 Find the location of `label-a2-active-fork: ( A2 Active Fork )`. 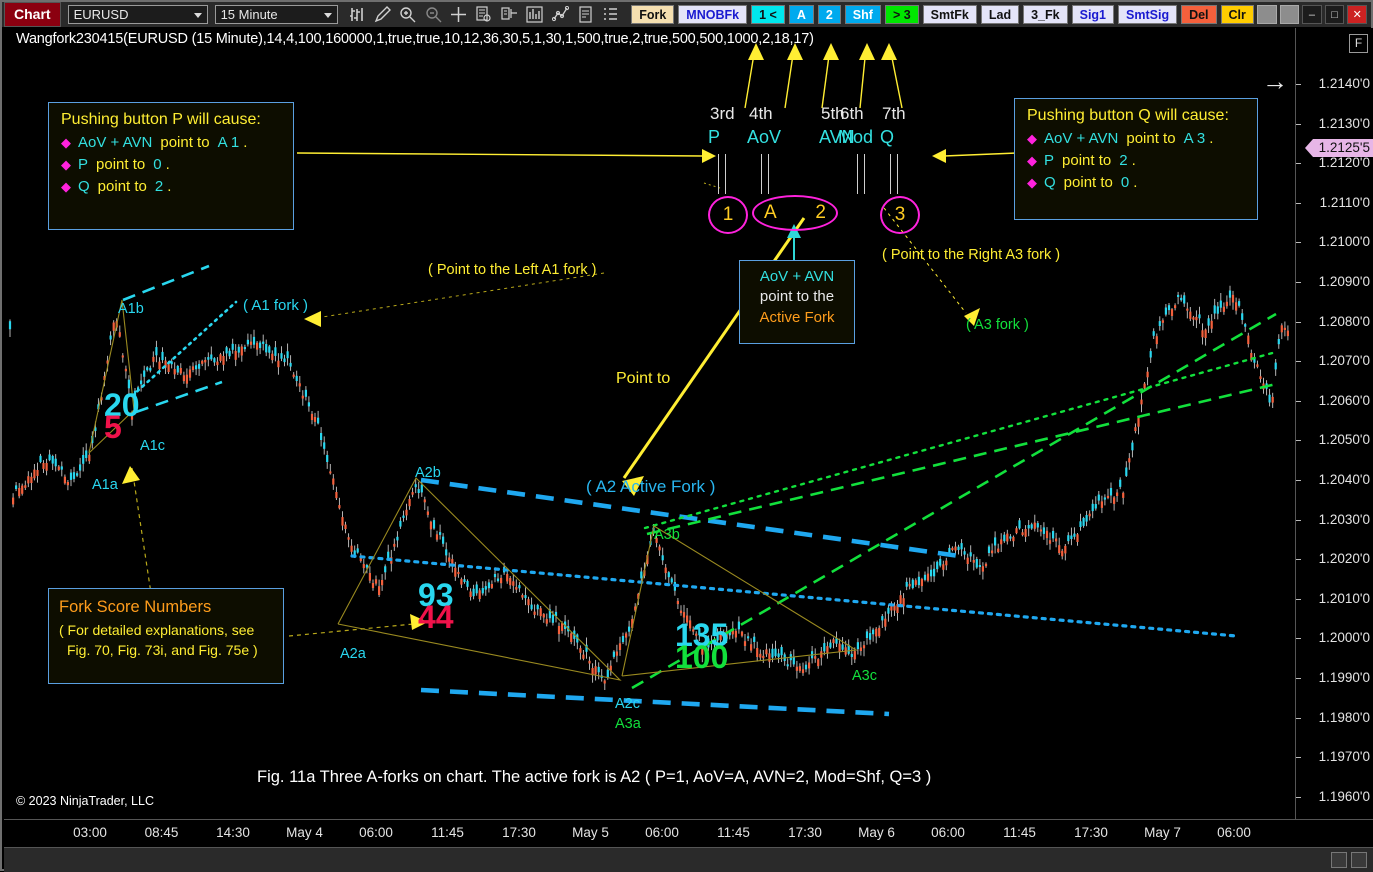

label-a2-active-fork: ( A2 Active Fork ) is located at coordinates (651, 486).